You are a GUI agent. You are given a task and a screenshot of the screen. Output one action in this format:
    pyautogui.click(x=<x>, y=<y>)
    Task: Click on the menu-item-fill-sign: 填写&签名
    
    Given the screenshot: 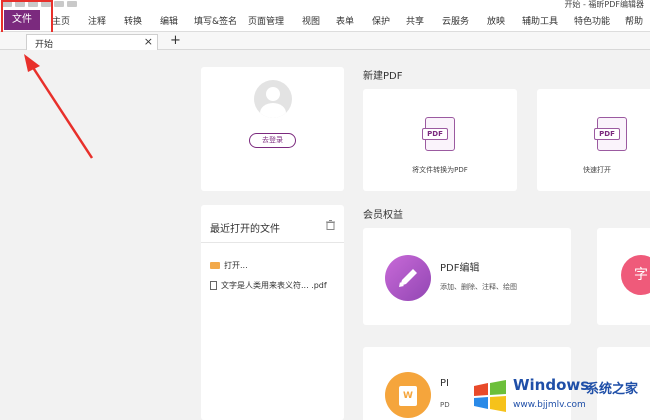 What is the action you would take?
    pyautogui.click(x=215, y=20)
    